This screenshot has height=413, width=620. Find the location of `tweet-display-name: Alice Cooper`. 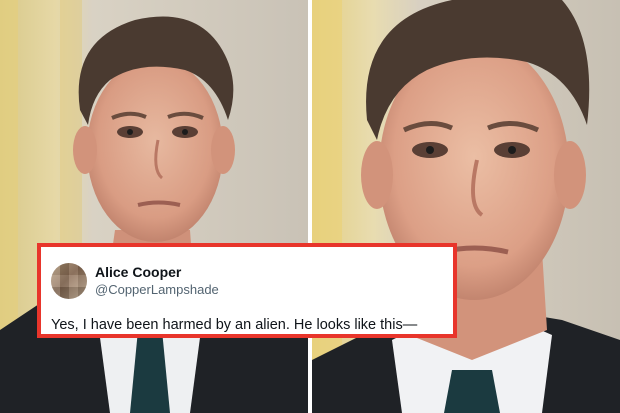

tweet-display-name: Alice Cooper is located at coordinates (138, 272).